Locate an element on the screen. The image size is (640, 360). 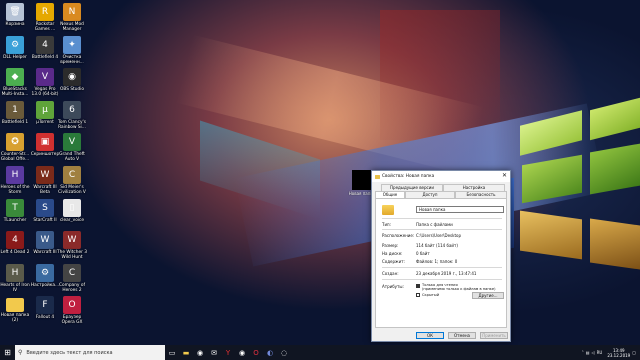
tab-sharing: Доступ is located at coordinates (430, 194).